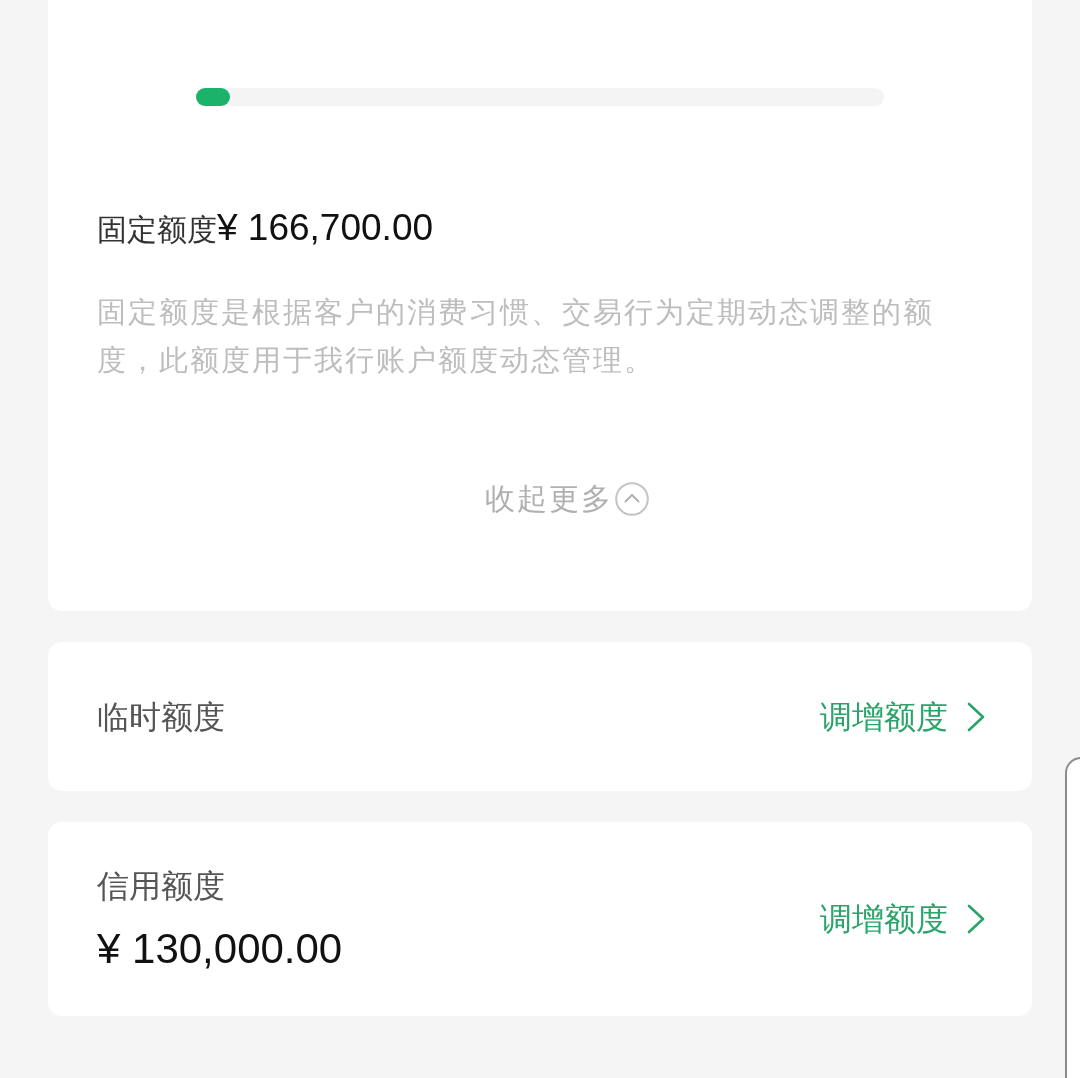  Describe the element at coordinates (325, 228) in the screenshot. I see `fixed-limit-amount: ¥ 166,700.00` at that location.